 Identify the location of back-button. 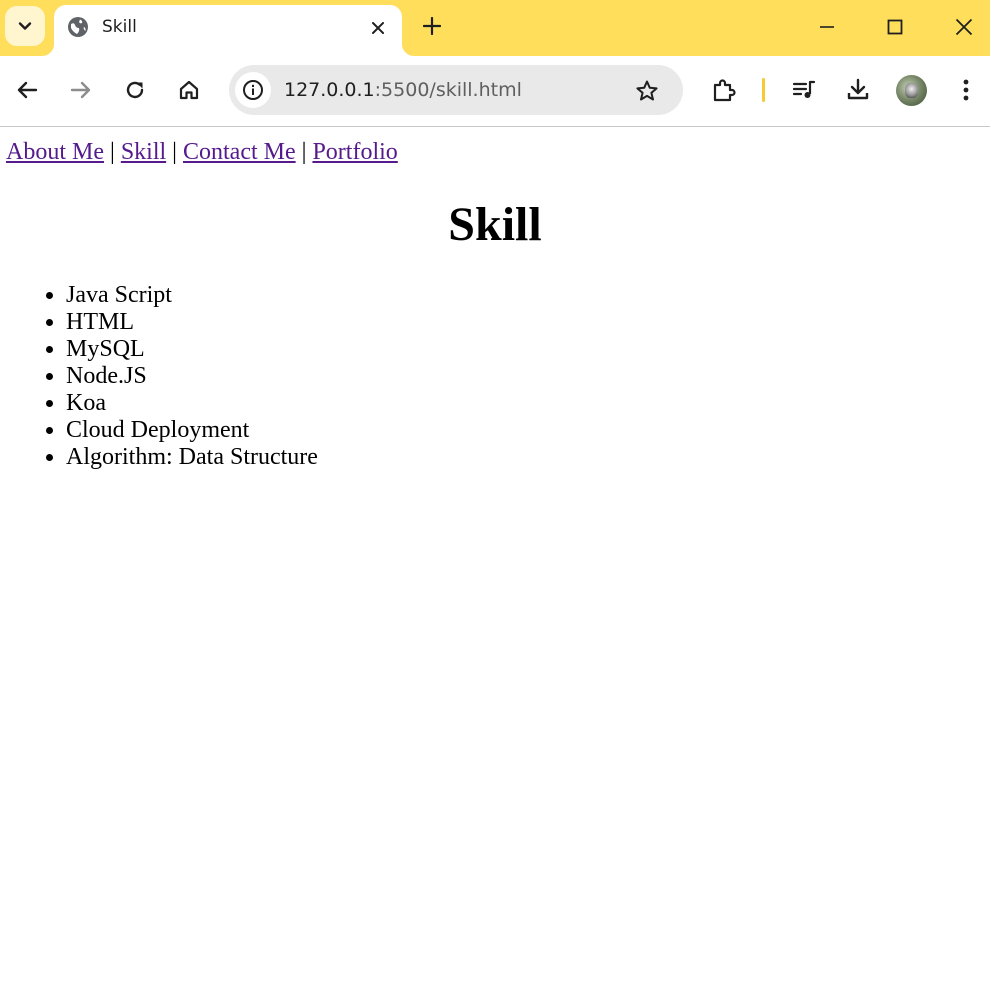
(27, 90).